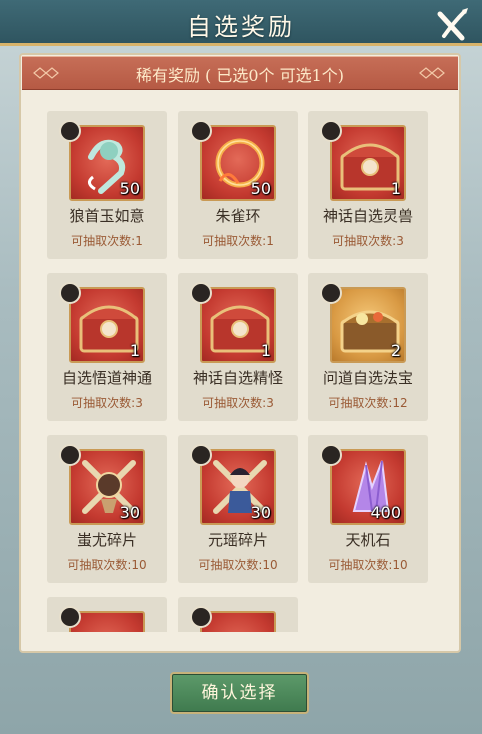 The image size is (482, 734). I want to click on diamond-ornament-icon, so click(432, 73).